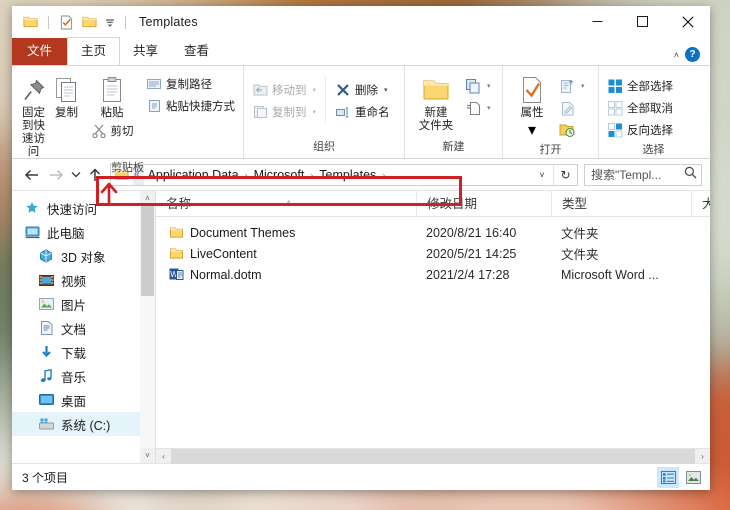 The image size is (730, 510). What do you see at coordinates (433, 232) in the screenshot?
I see `table-row: Document Themes 2020/8/21 16:40 文件夹` at bounding box center [433, 232].